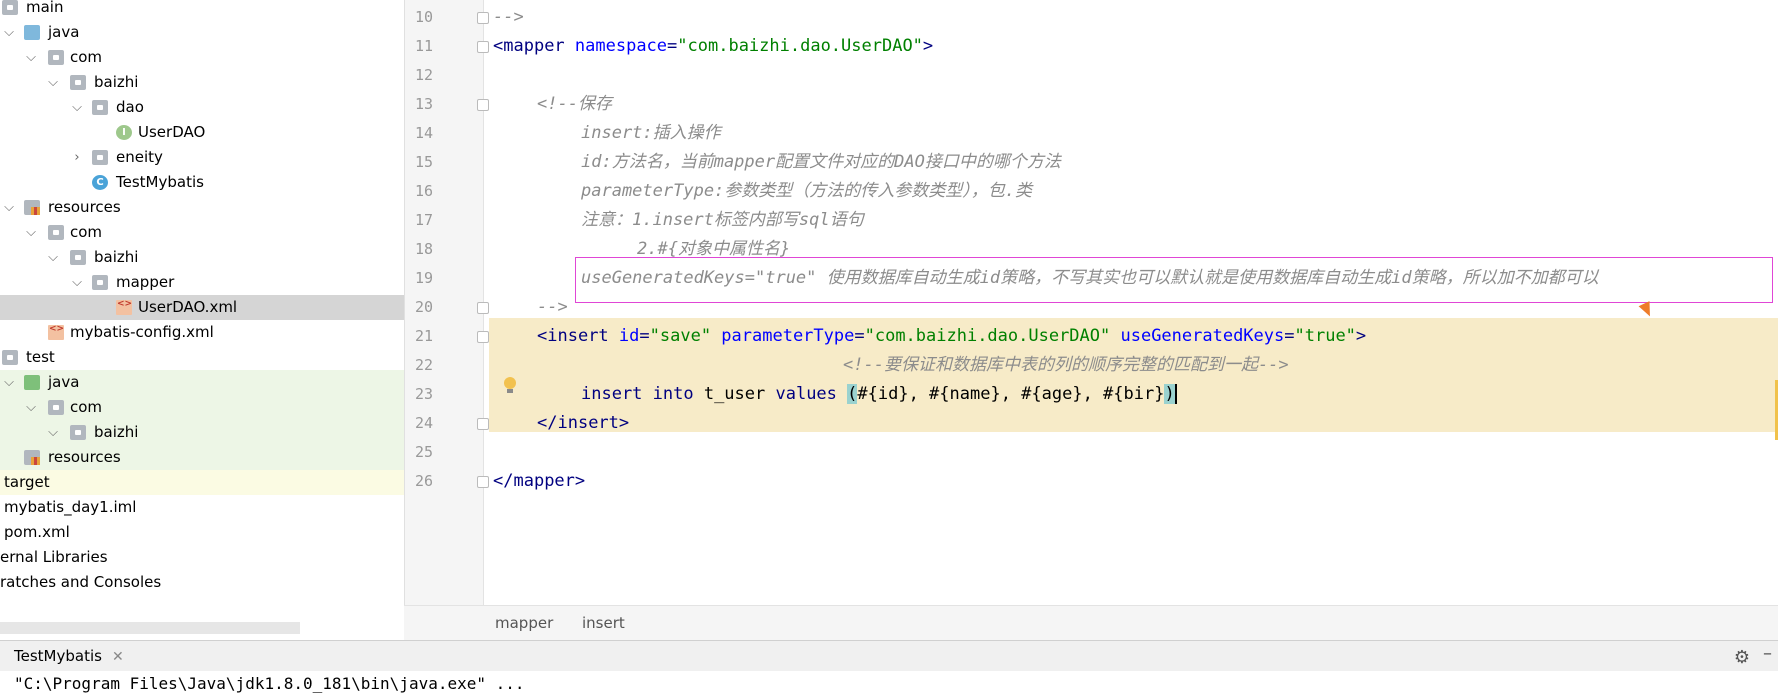  Describe the element at coordinates (54, 557) in the screenshot. I see `tree-item-label: ernal Libraries` at that location.